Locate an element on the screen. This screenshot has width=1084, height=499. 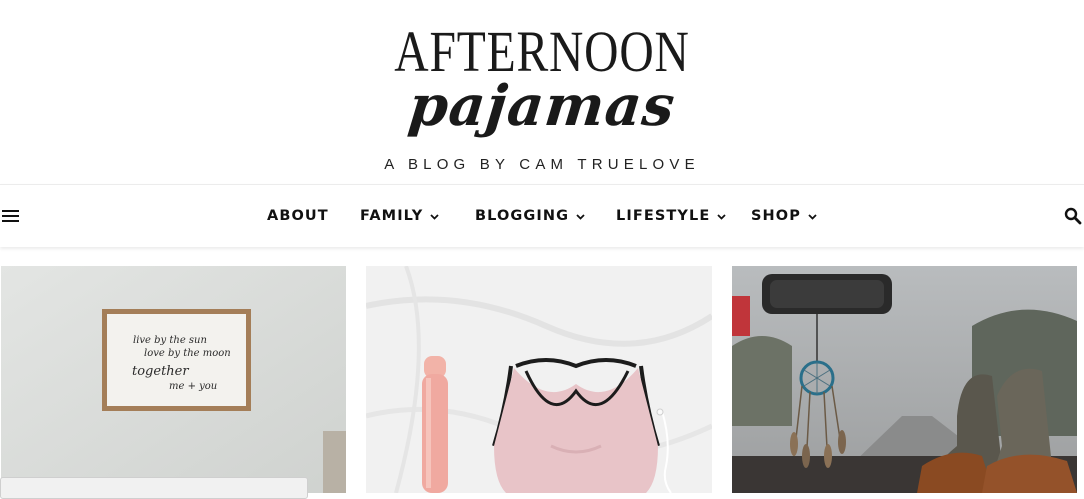
nav-item-family: FAMILY is located at coordinates (400, 216).